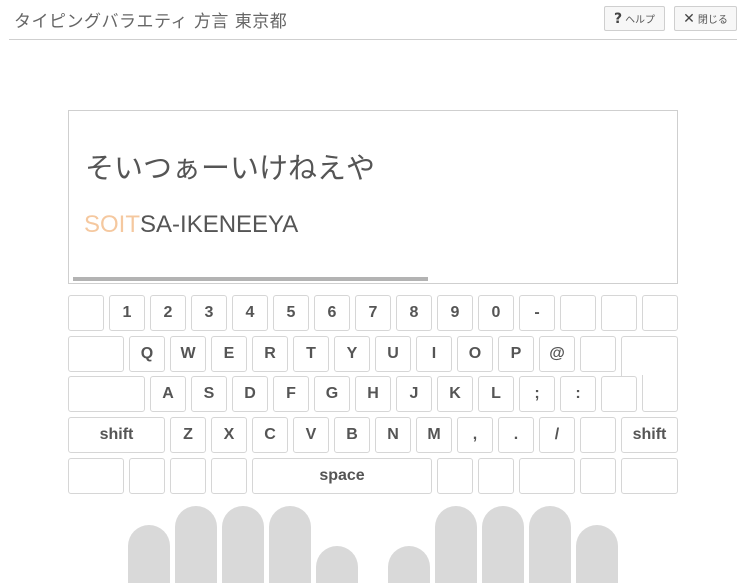 The image size is (746, 583). What do you see at coordinates (597, 554) in the screenshot?
I see `right-pinky-finger` at bounding box center [597, 554].